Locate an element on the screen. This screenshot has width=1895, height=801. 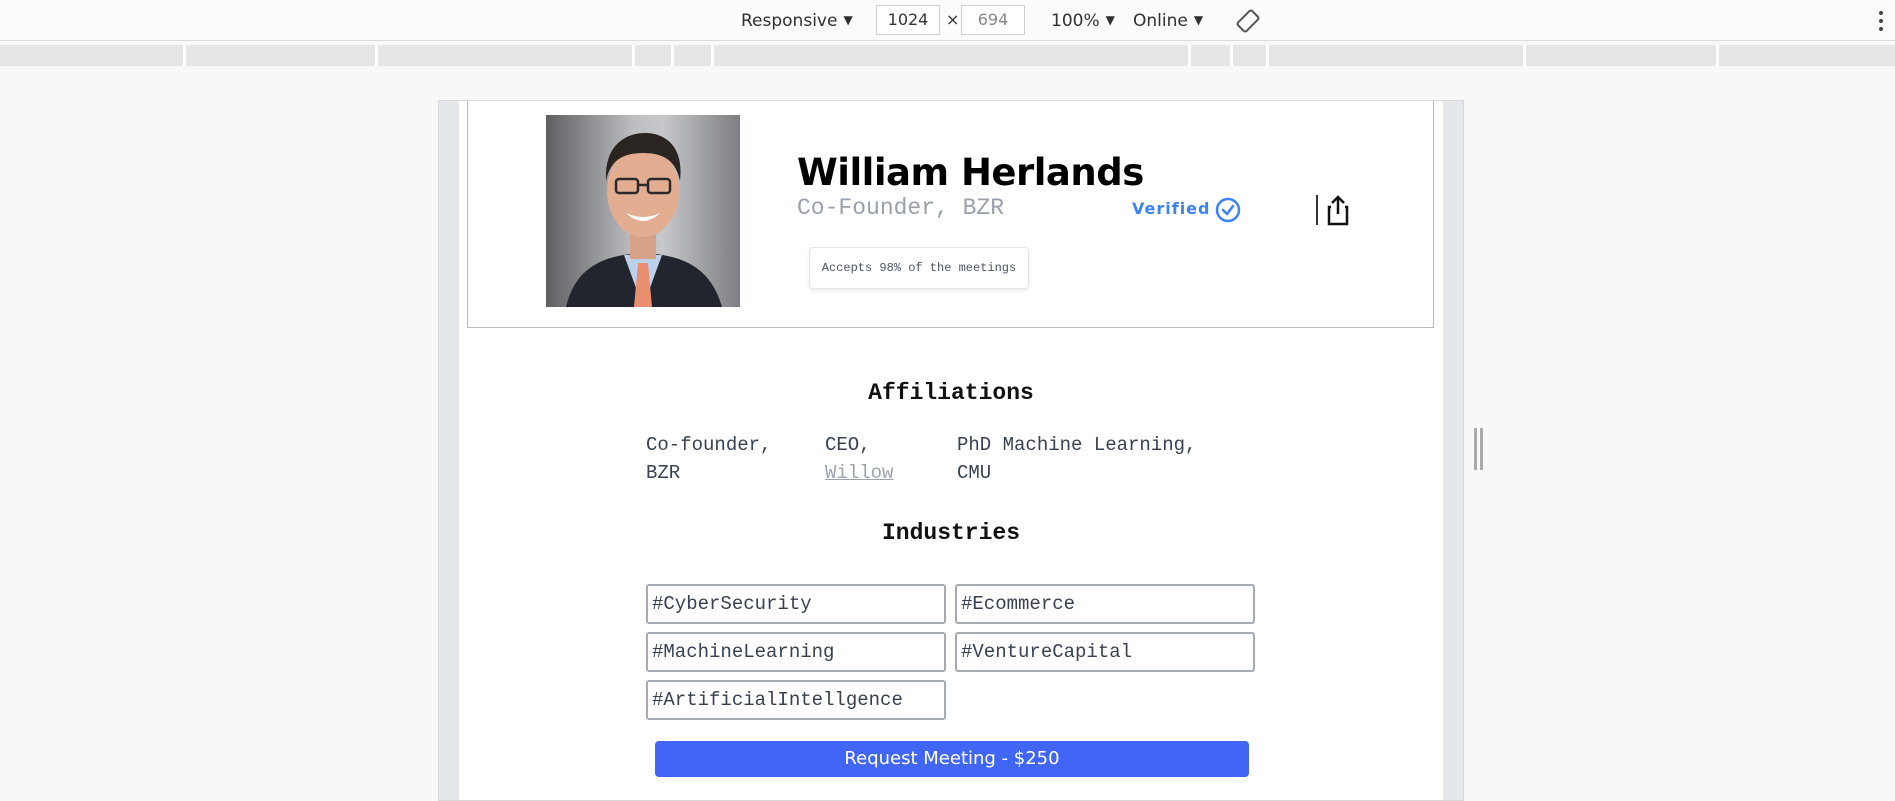
width-input: 1024 is located at coordinates (908, 20).